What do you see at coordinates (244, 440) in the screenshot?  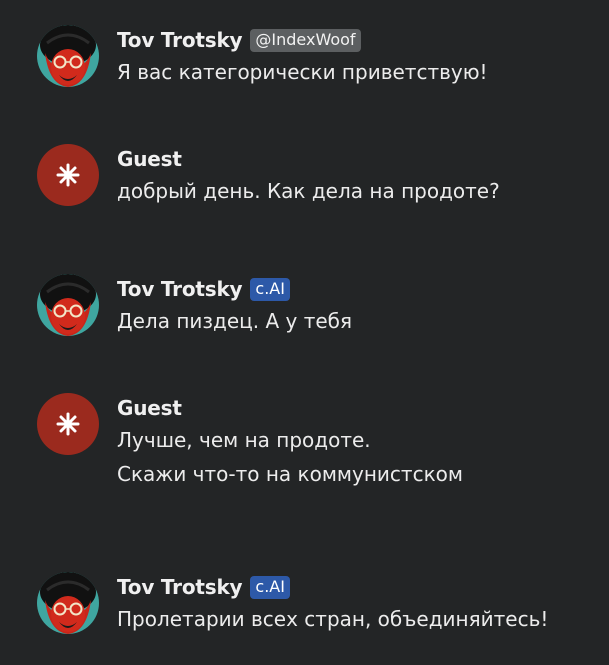 I see `message-text: Лучше, чем на продоте.` at bounding box center [244, 440].